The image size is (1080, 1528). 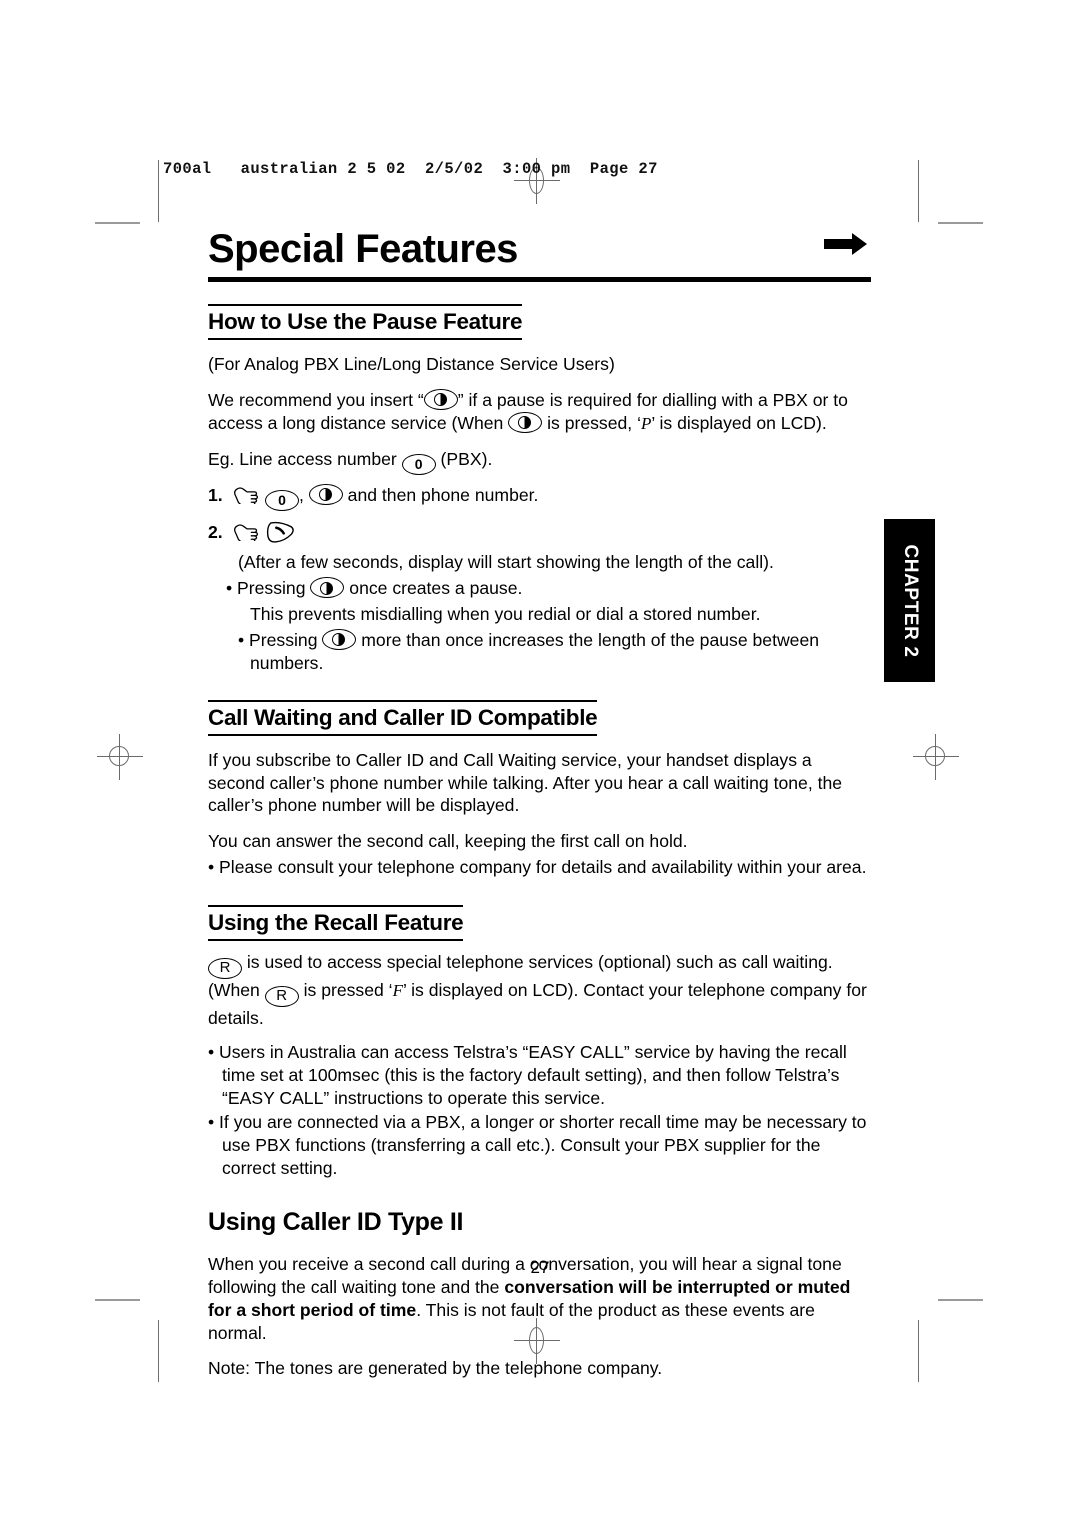 I want to click on section-heading-recall-label: Using the Recall Feature, so click(x=336, y=922).